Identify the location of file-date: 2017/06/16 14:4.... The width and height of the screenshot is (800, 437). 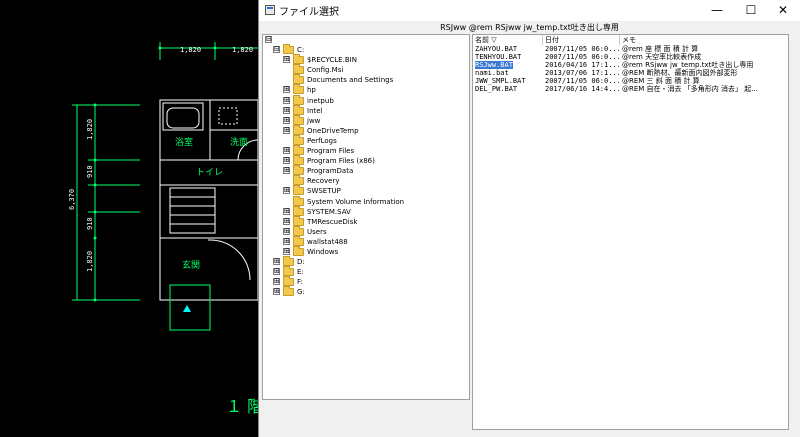
(582, 89).